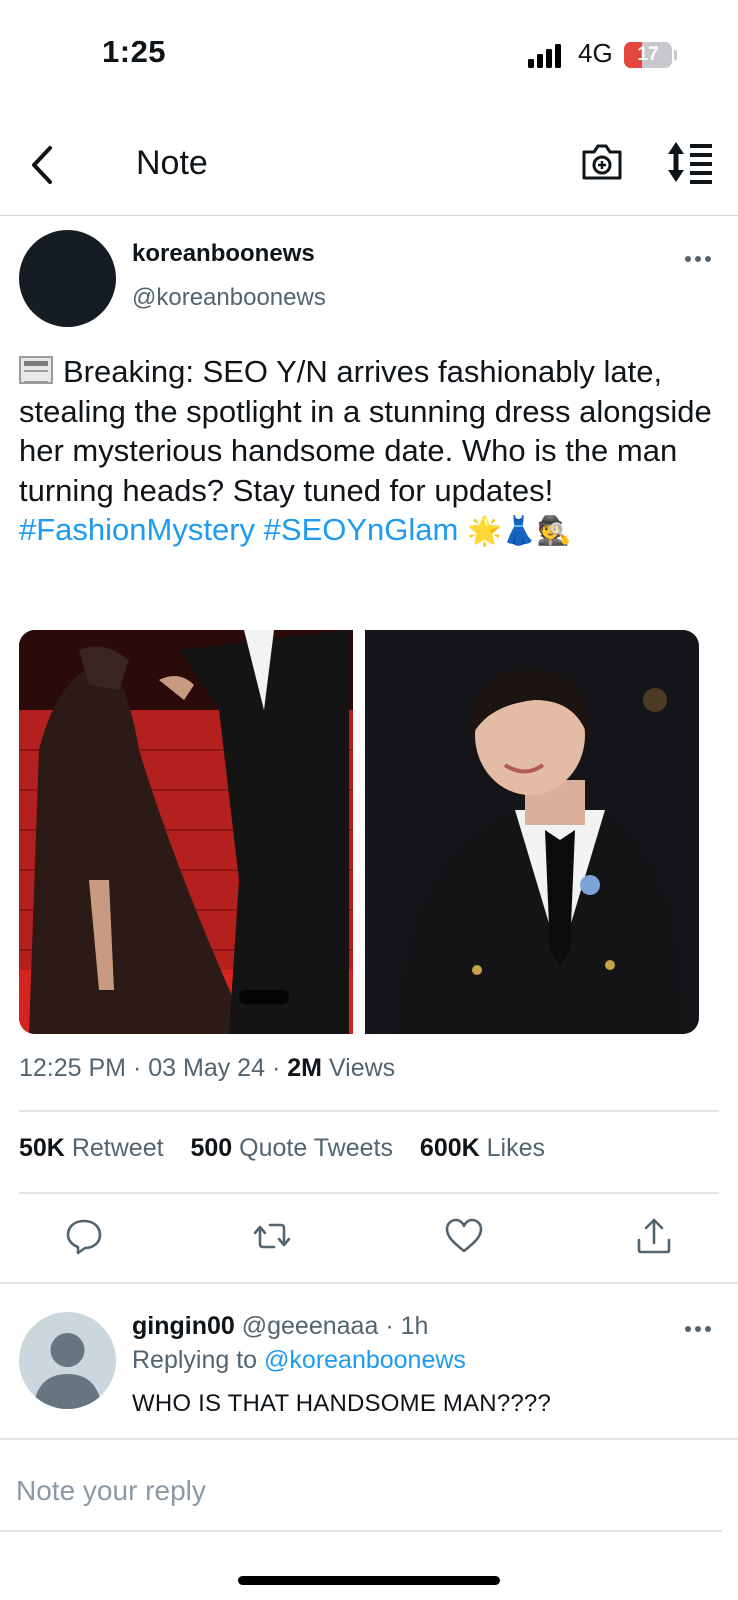 Image resolution: width=738 pixels, height=1600 pixels. I want to click on author-handle: @koreanboonews, so click(229, 298).